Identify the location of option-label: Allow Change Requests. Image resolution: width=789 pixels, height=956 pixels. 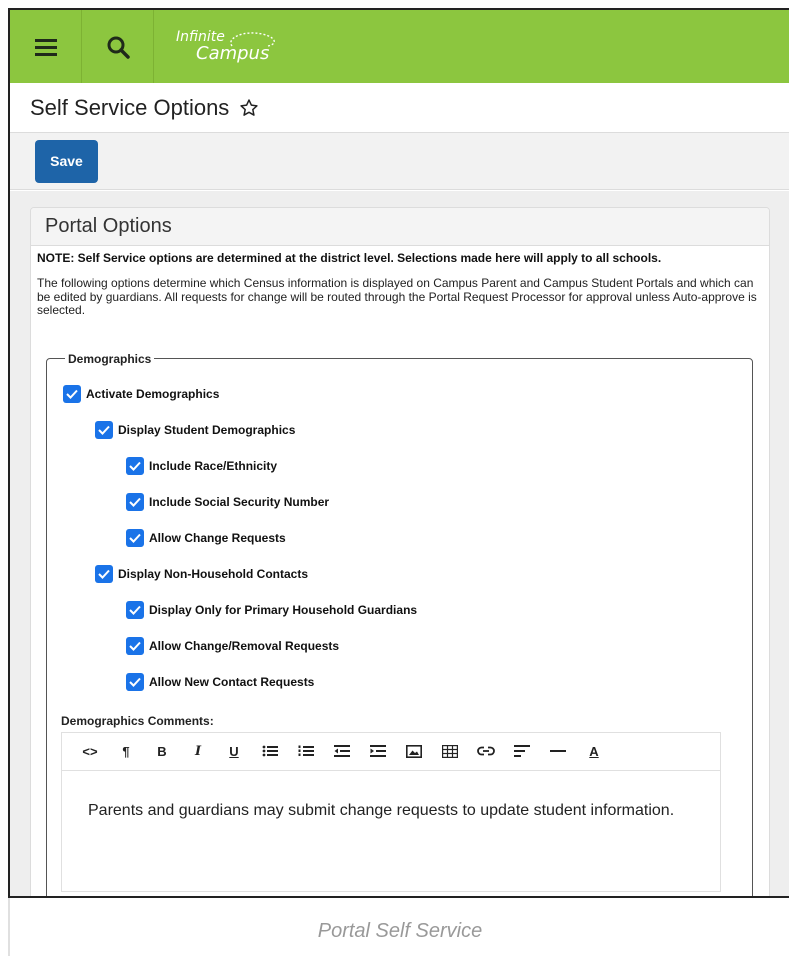
(217, 537).